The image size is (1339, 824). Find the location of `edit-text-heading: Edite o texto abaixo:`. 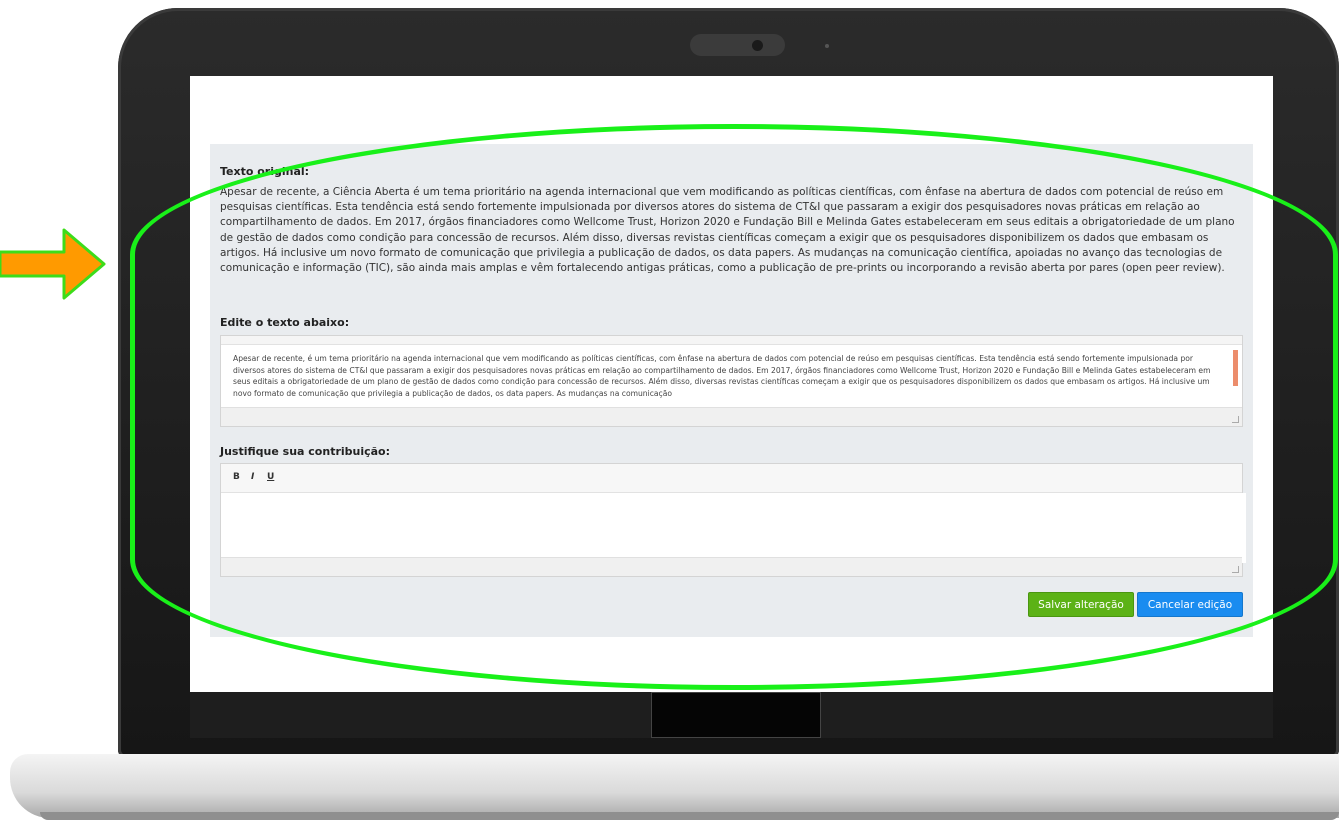

edit-text-heading: Edite o texto abaixo: is located at coordinates (285, 322).